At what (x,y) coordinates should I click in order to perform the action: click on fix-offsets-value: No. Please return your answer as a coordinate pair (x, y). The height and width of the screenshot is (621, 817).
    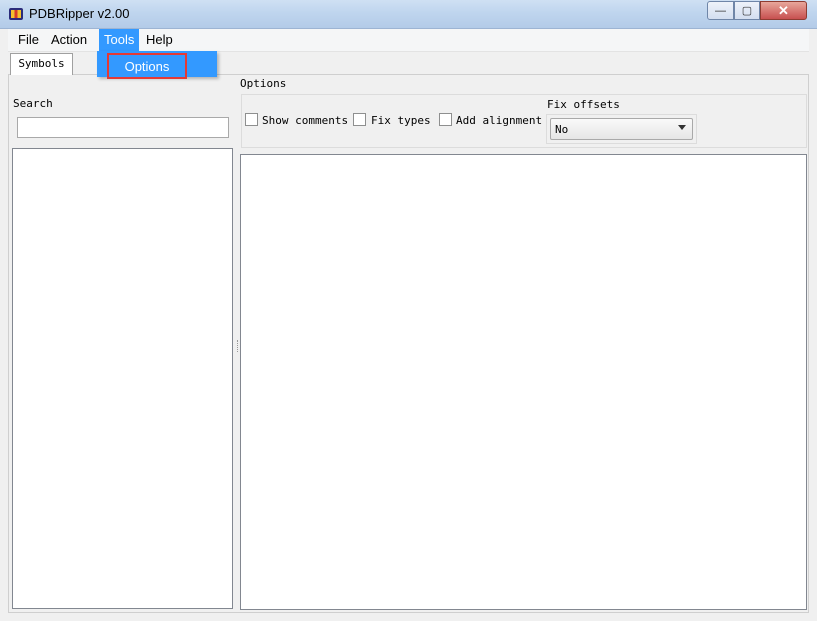
    Looking at the image, I should click on (562, 129).